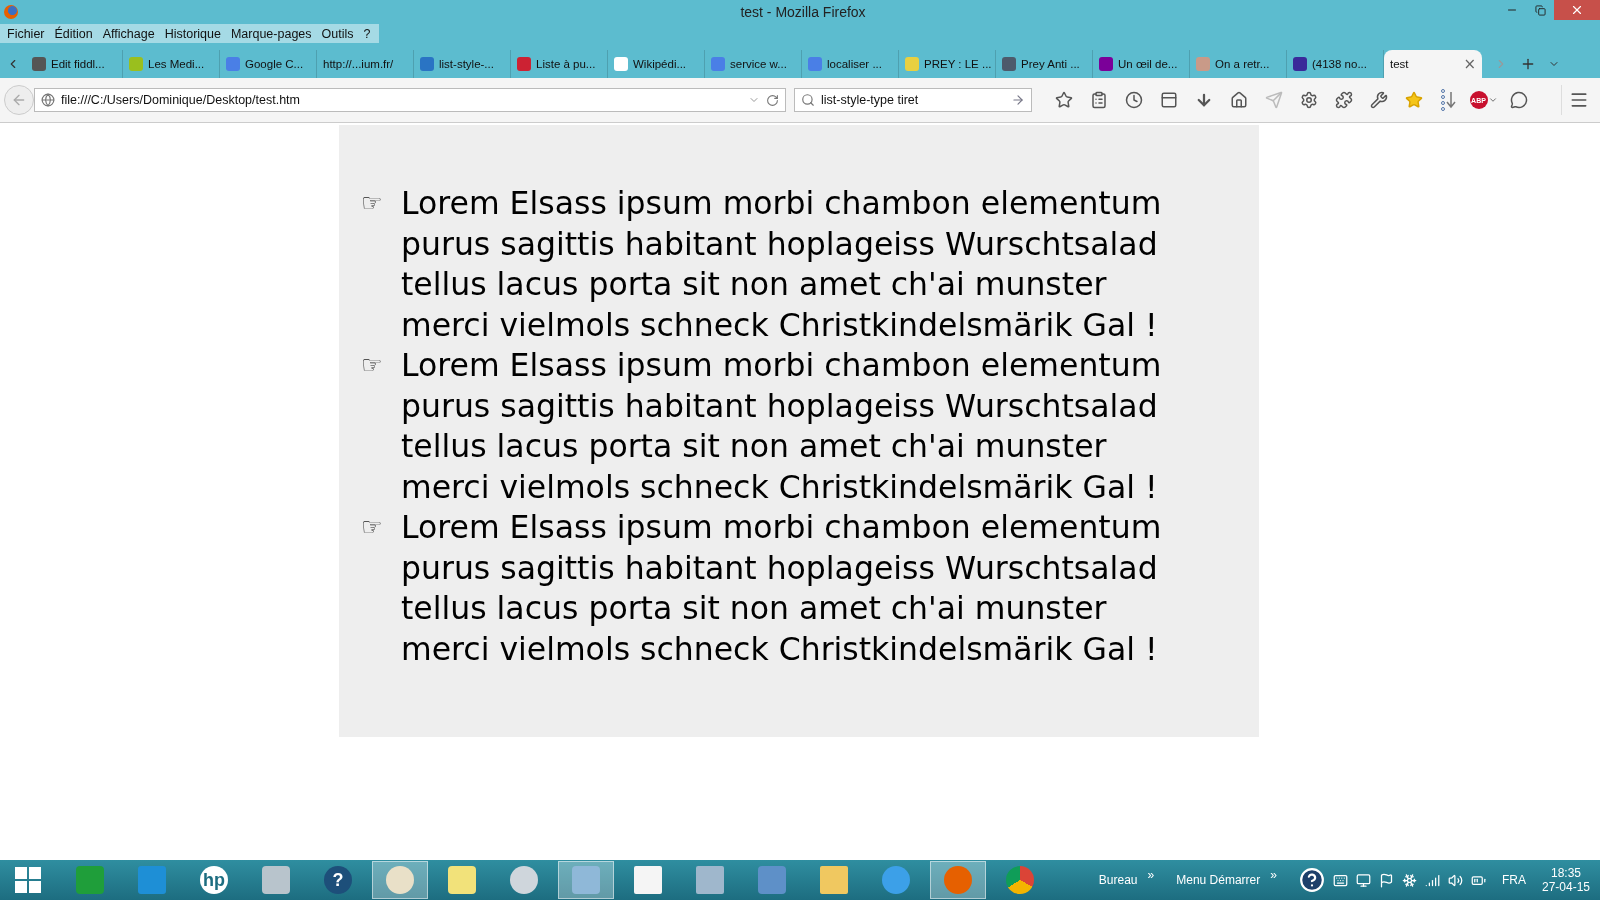 Image resolution: width=1600 pixels, height=900 pixels. What do you see at coordinates (1308, 100) in the screenshot?
I see `settings-icon` at bounding box center [1308, 100].